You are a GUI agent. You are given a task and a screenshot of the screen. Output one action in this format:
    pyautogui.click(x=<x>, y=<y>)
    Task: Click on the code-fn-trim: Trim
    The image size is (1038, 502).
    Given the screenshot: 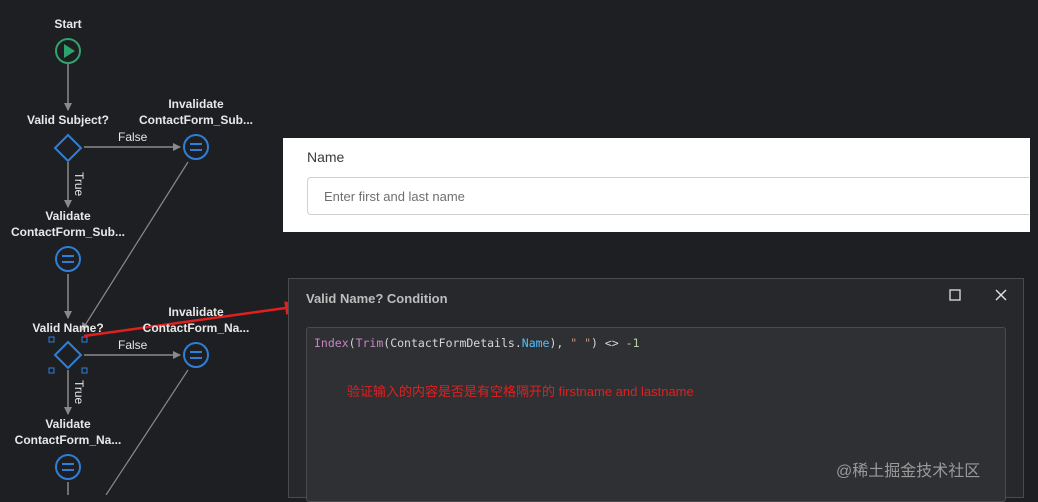 What is the action you would take?
    pyautogui.click(x=369, y=343)
    